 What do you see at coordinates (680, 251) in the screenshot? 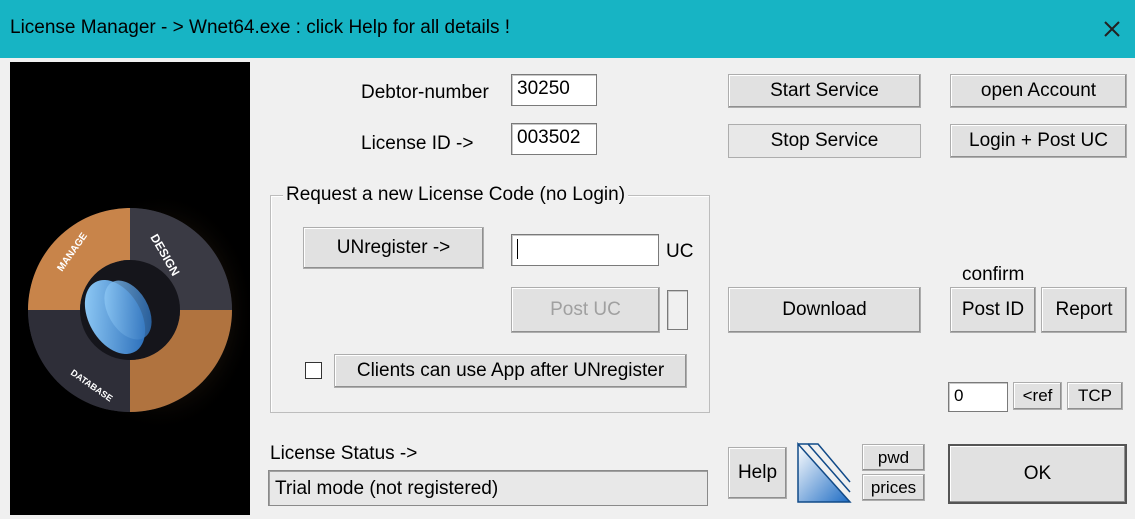
I see `uc-label: UC` at bounding box center [680, 251].